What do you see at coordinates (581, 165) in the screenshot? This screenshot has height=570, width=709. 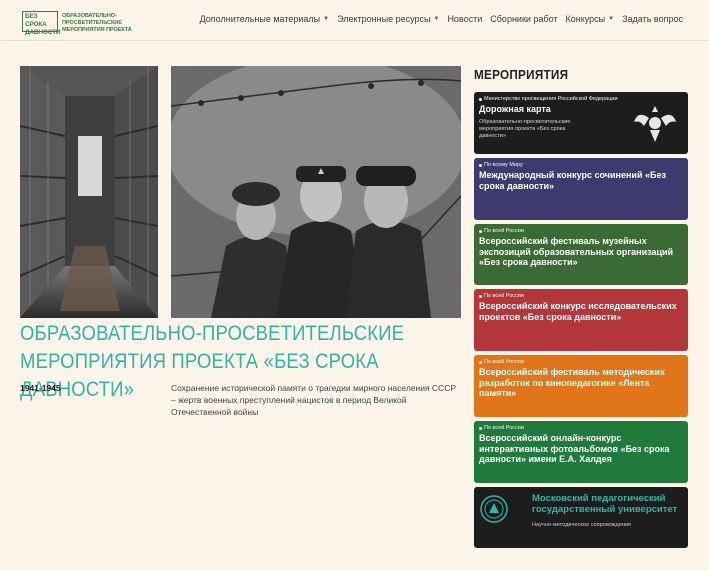 I see `card-tag: По всему Миру` at bounding box center [581, 165].